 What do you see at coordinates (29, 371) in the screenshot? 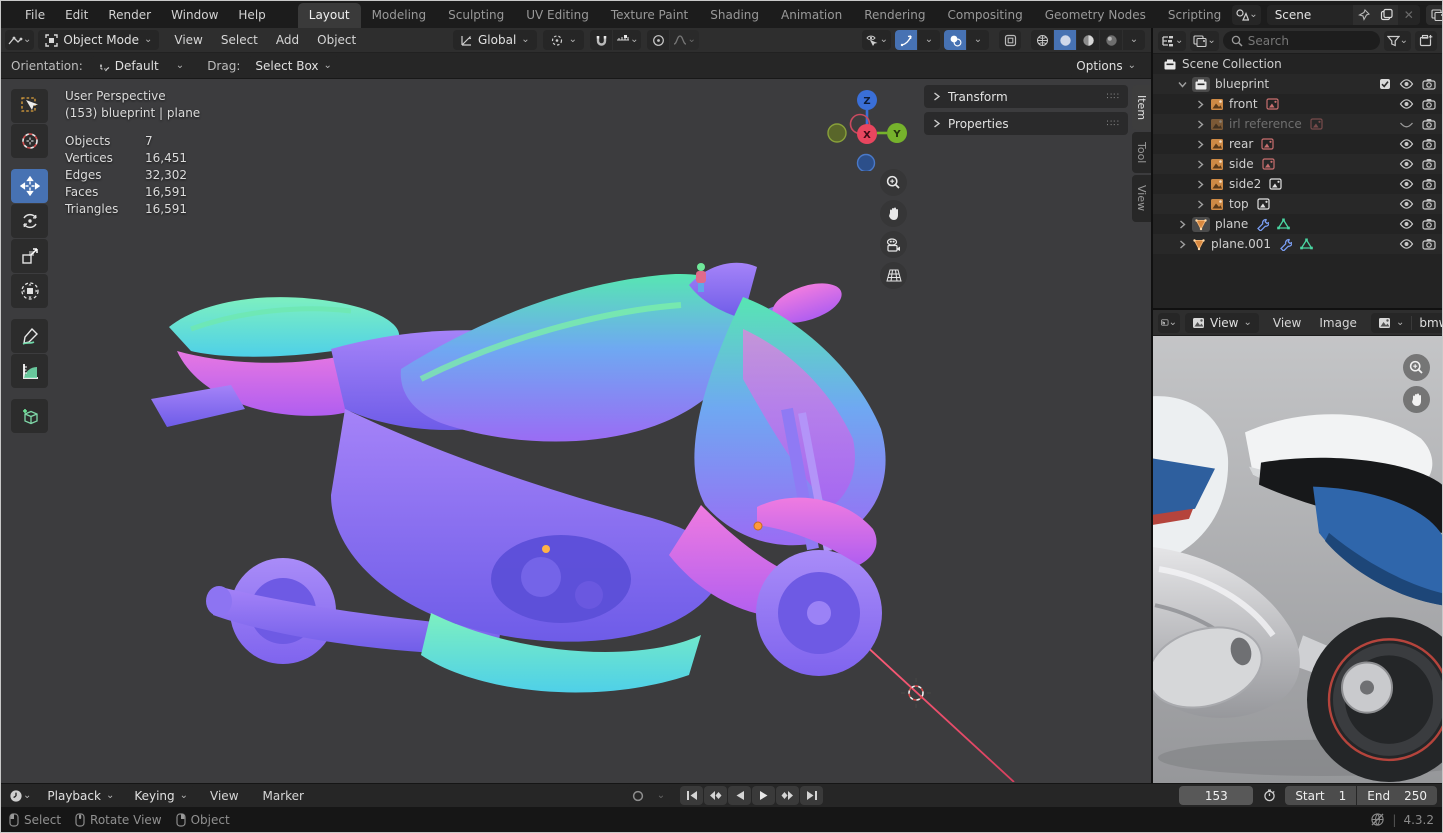
I see `measure-tool` at bounding box center [29, 371].